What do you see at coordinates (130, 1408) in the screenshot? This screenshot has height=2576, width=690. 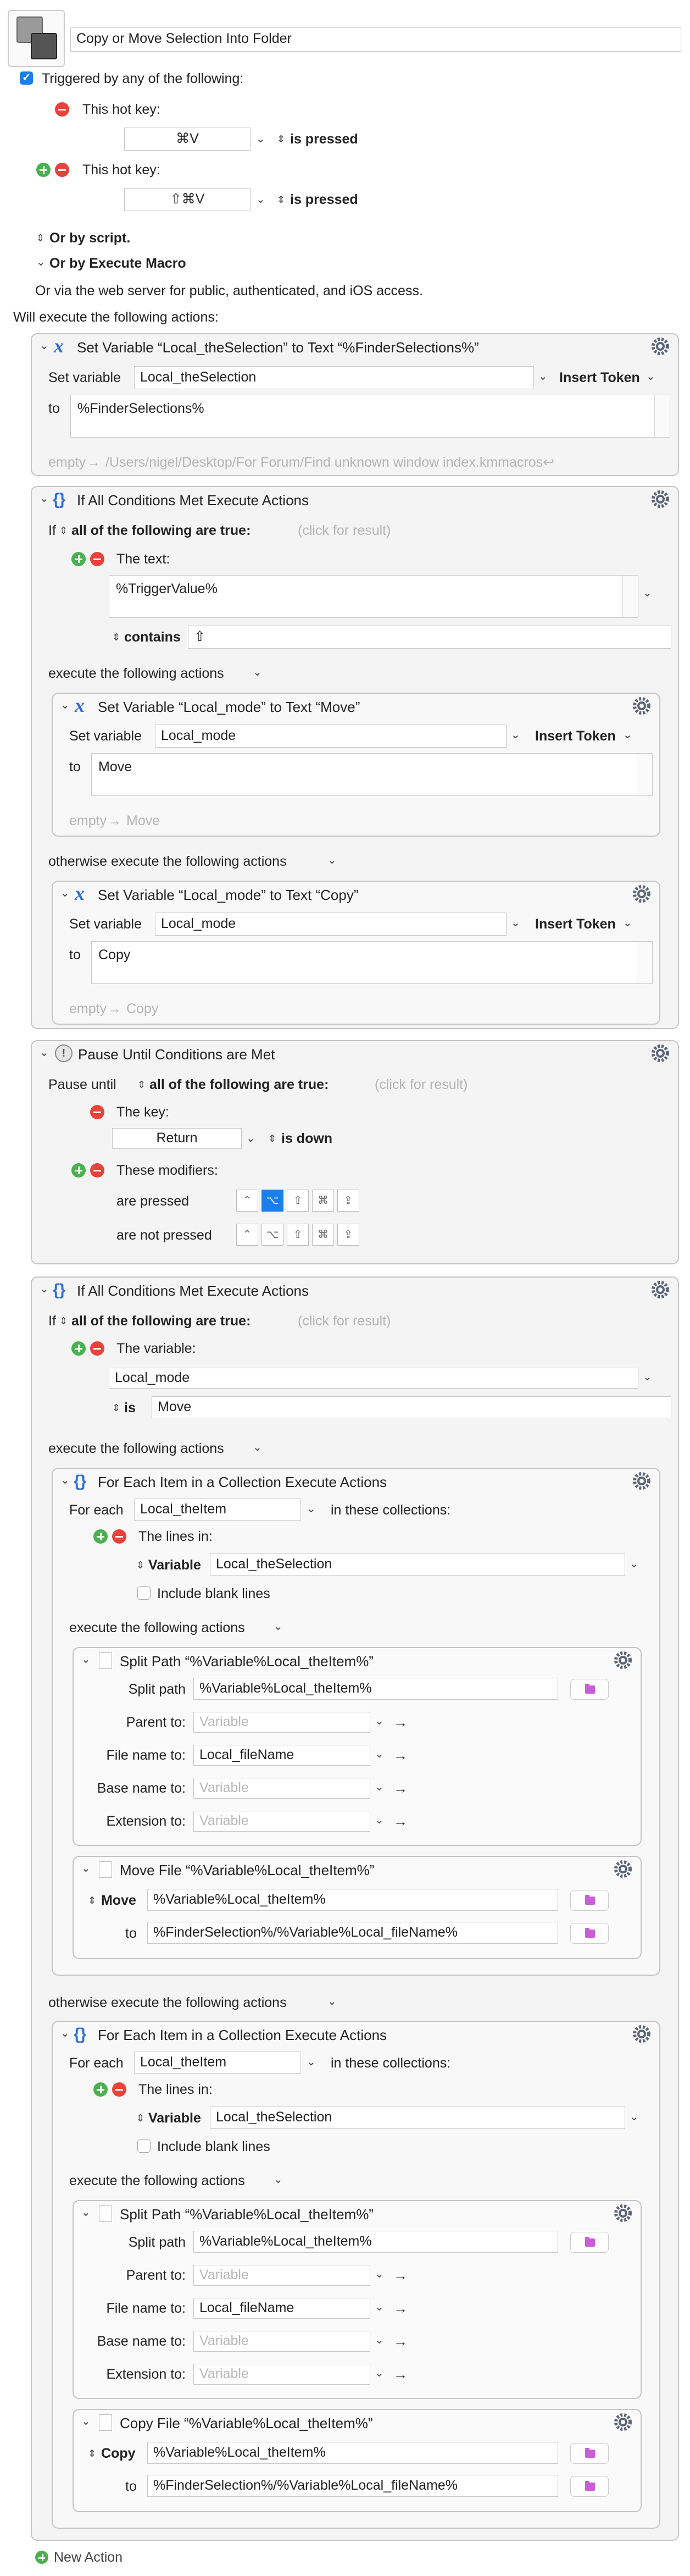 I see `is-operator: is` at bounding box center [130, 1408].